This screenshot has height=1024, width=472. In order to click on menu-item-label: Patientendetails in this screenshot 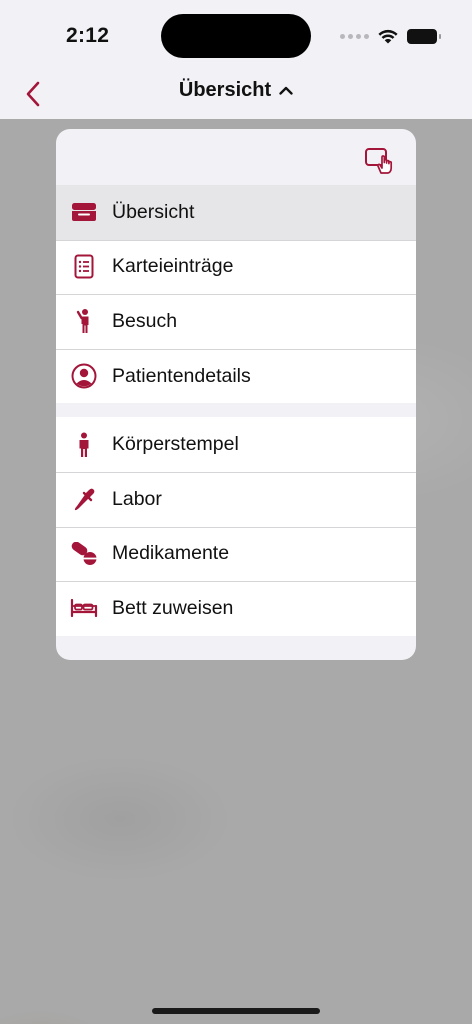, I will do `click(181, 375)`.